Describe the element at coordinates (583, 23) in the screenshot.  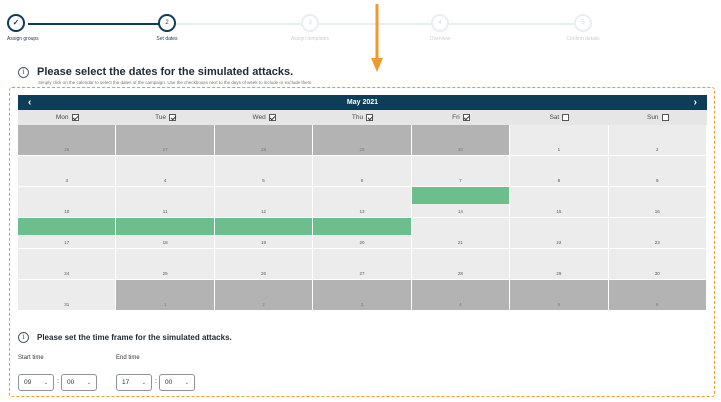
I see `step-number: 5` at that location.